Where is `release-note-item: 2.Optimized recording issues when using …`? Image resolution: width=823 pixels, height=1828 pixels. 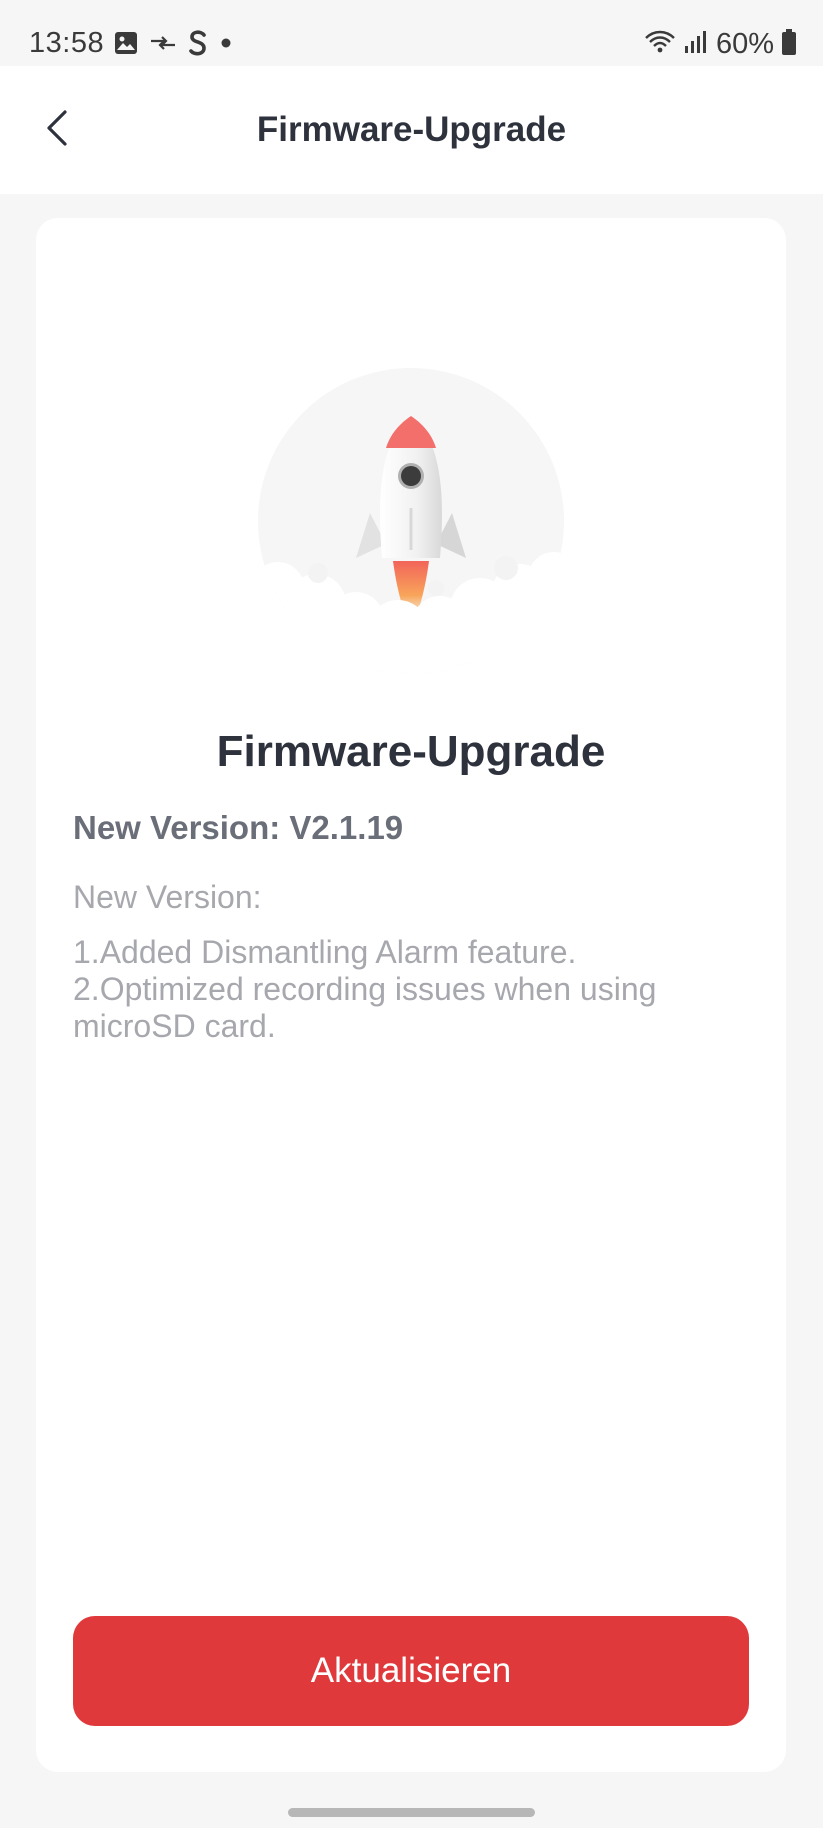
release-note-item: 2.Optimized recording issues when using … is located at coordinates (365, 1007).